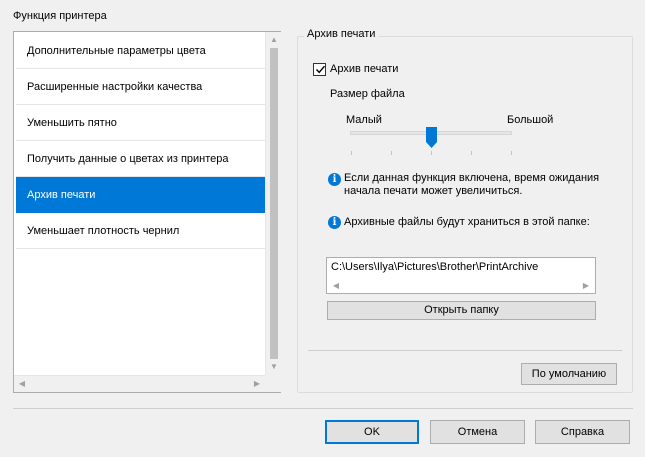 This screenshot has height=457, width=645. I want to click on ok-button: OK, so click(372, 432).